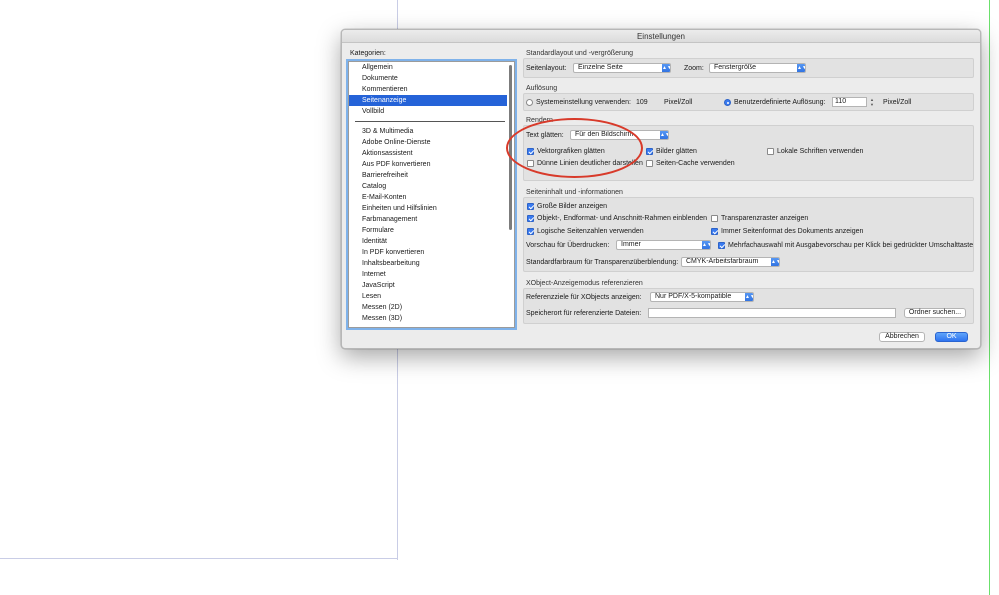  I want to click on large-images-checkbox, so click(530, 206).